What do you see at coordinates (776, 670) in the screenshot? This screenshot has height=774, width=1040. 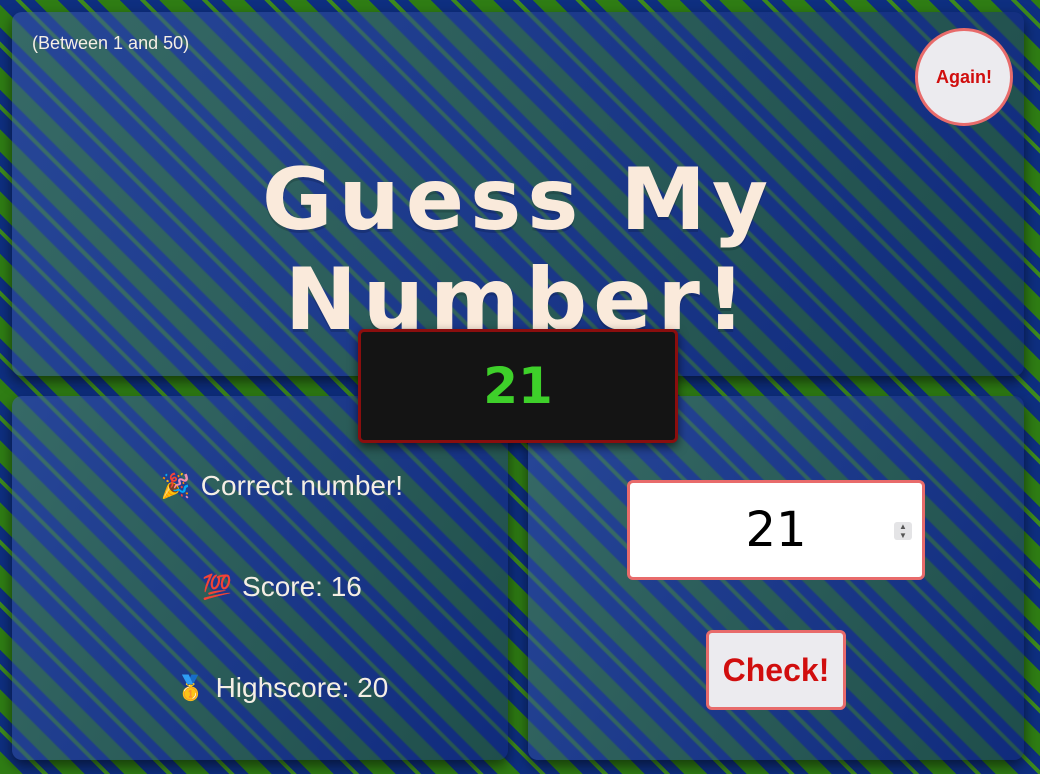 I see `check-button: Check!` at bounding box center [776, 670].